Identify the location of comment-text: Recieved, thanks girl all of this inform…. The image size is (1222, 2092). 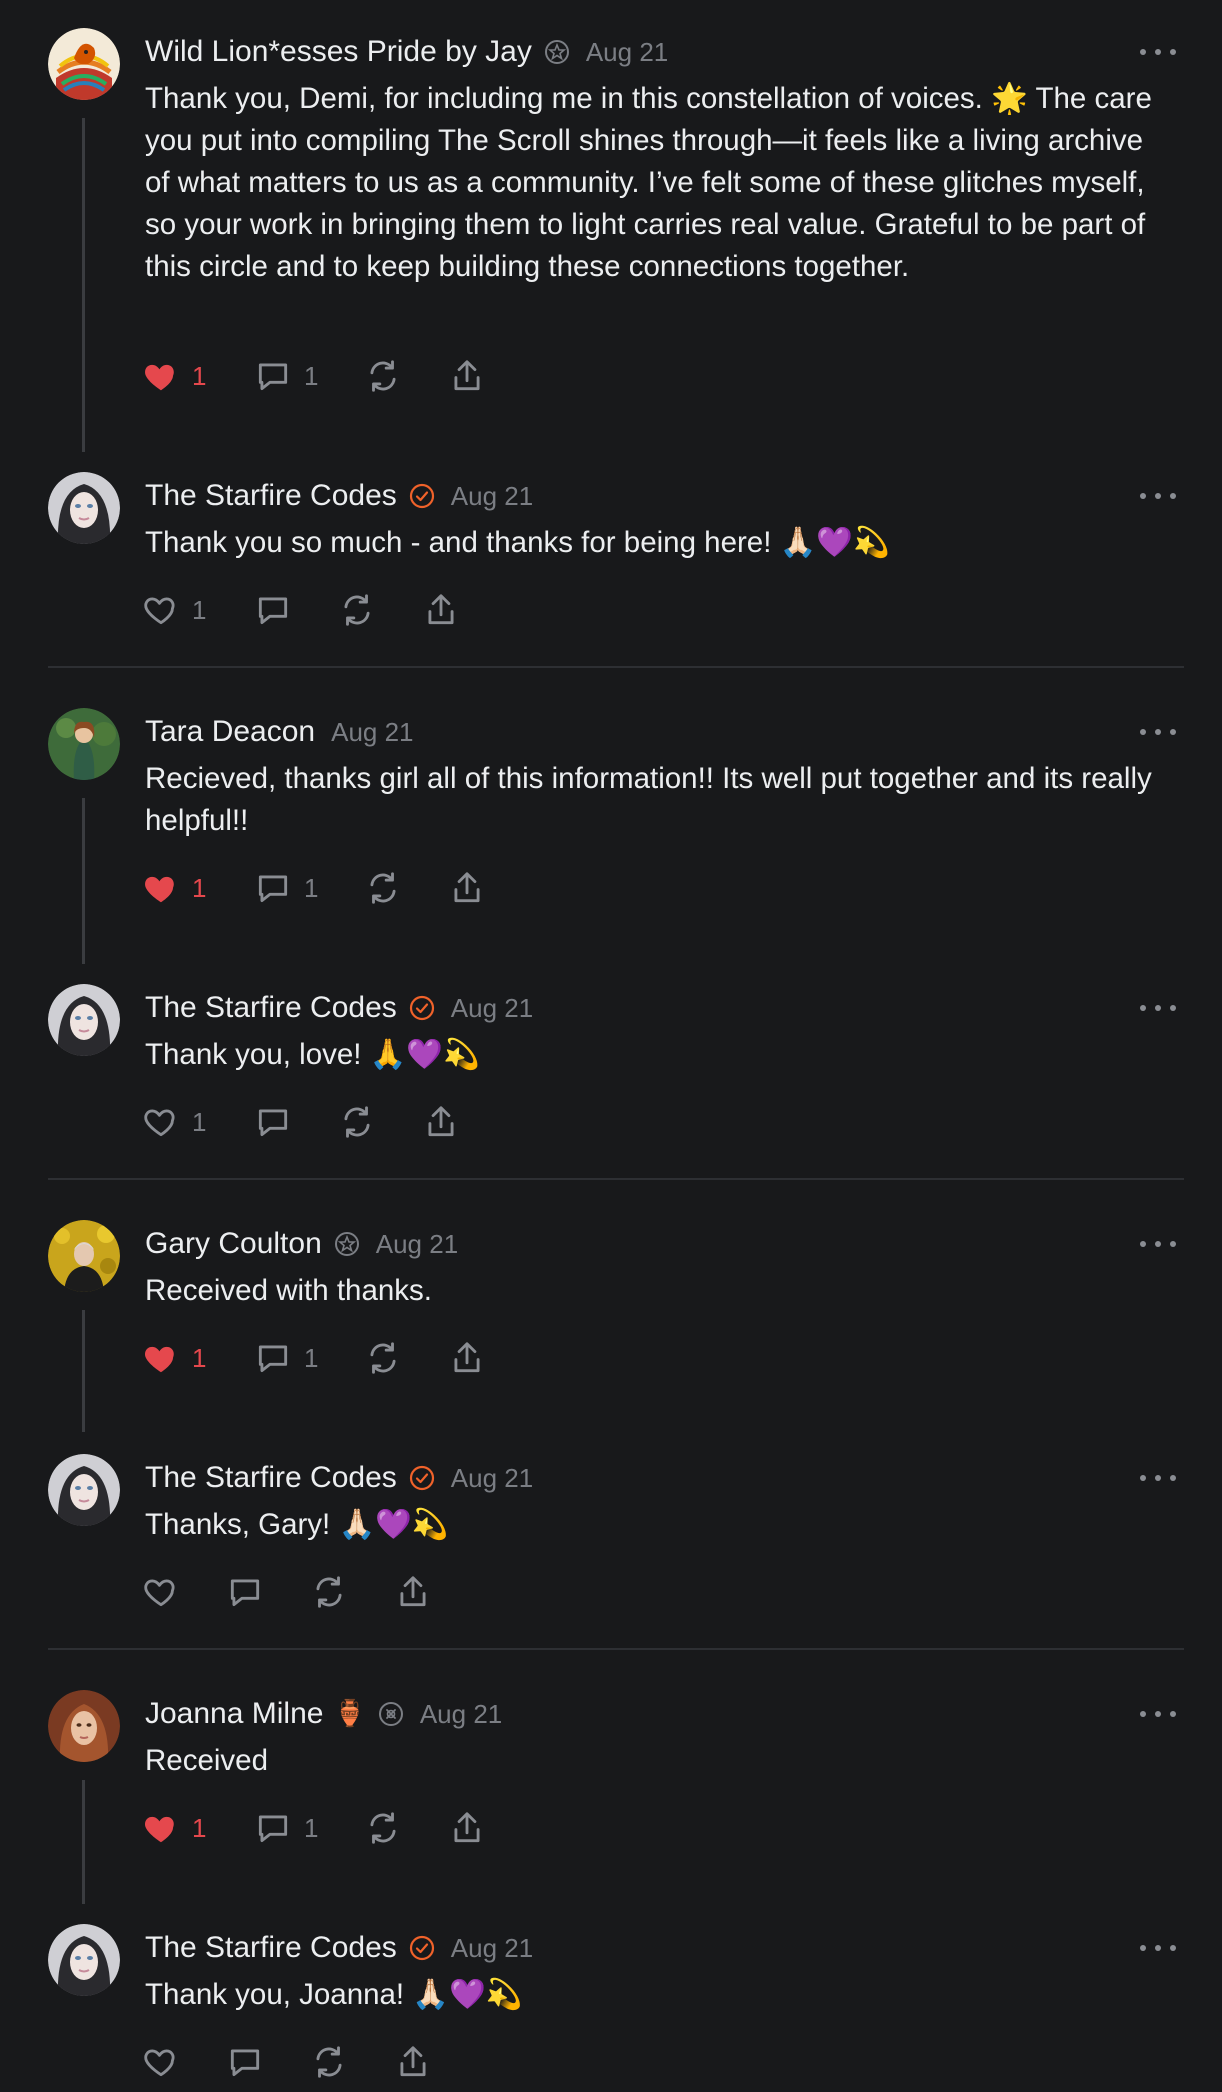
(648, 799).